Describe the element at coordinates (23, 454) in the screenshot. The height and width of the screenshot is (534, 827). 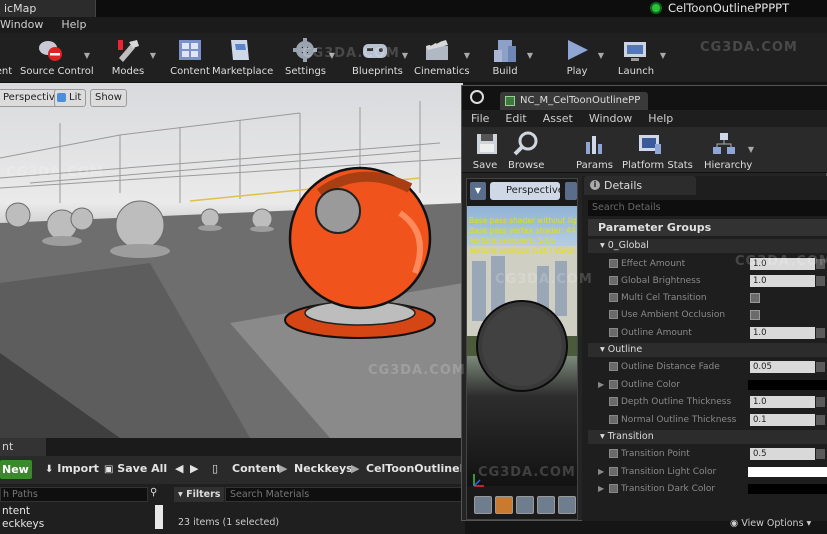
I see `content-browser-tab: nt Browser` at that location.